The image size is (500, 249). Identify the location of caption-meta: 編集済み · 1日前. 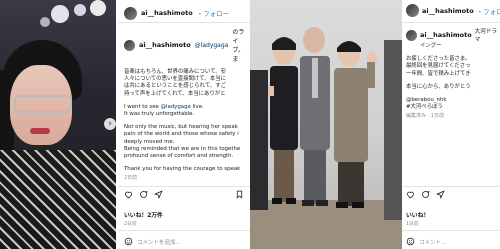
(425, 116).